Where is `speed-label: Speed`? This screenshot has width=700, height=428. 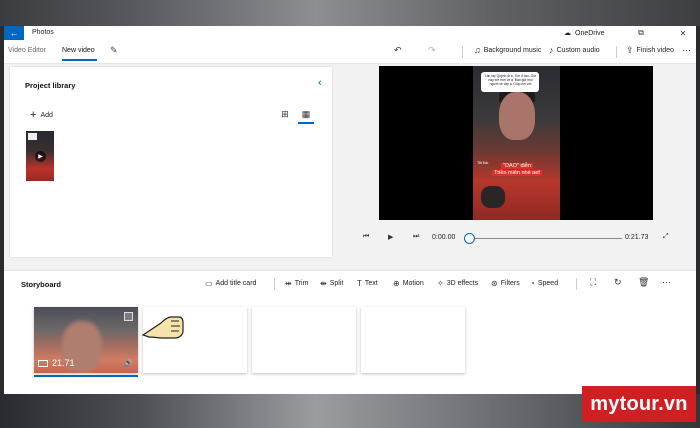 speed-label: Speed is located at coordinates (548, 283).